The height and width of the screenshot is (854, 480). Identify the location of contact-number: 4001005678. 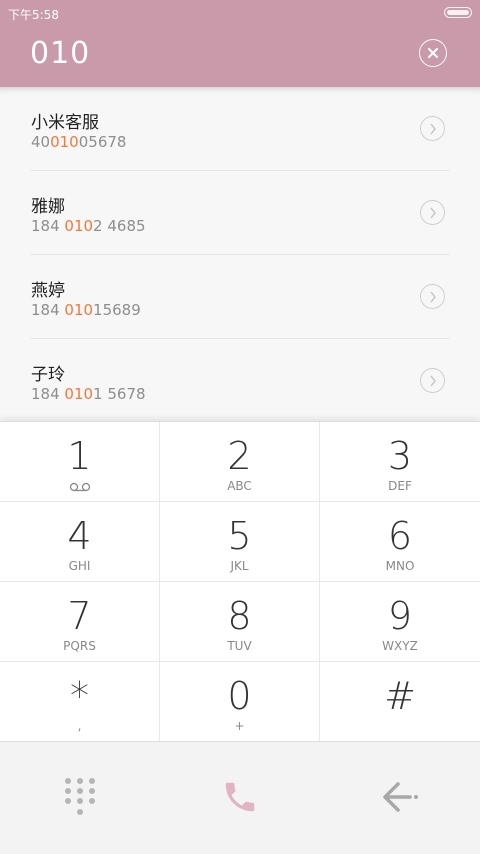
(79, 142).